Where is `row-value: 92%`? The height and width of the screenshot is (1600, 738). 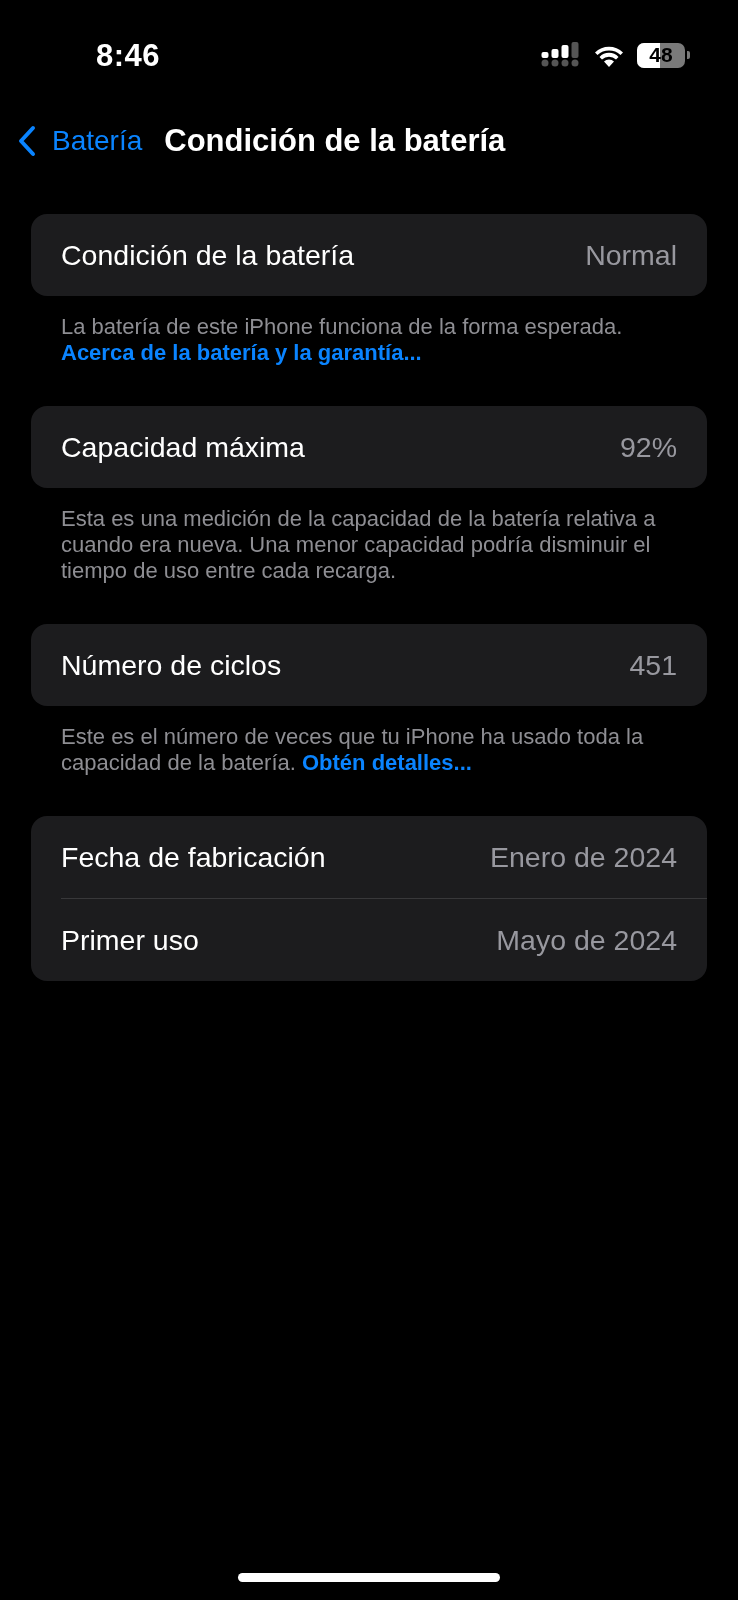 row-value: 92% is located at coordinates (648, 447).